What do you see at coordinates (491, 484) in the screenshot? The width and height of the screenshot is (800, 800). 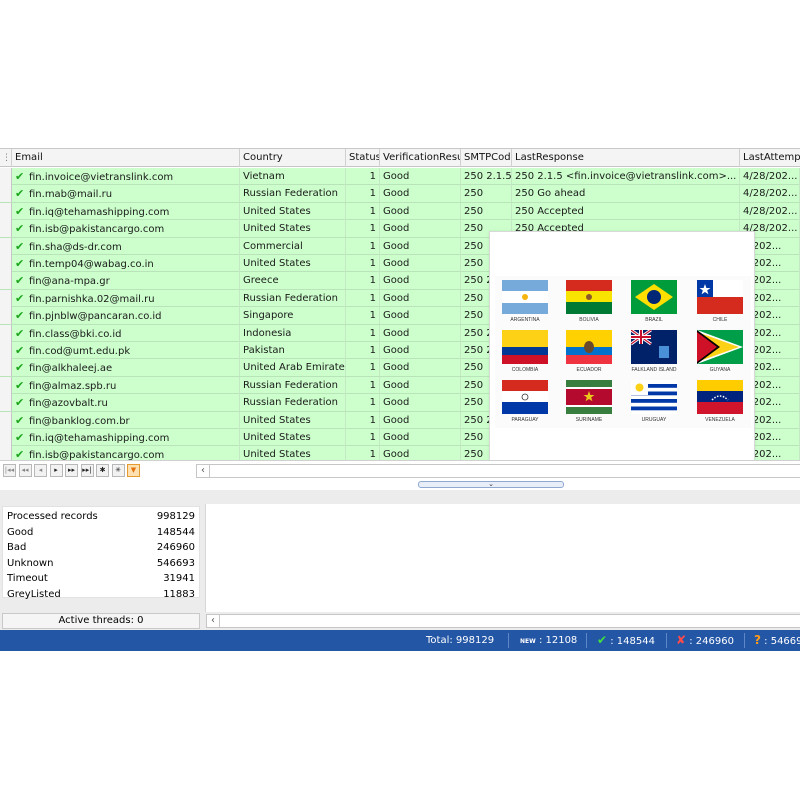 I see `chevron-down-icon: ⌄` at bounding box center [491, 484].